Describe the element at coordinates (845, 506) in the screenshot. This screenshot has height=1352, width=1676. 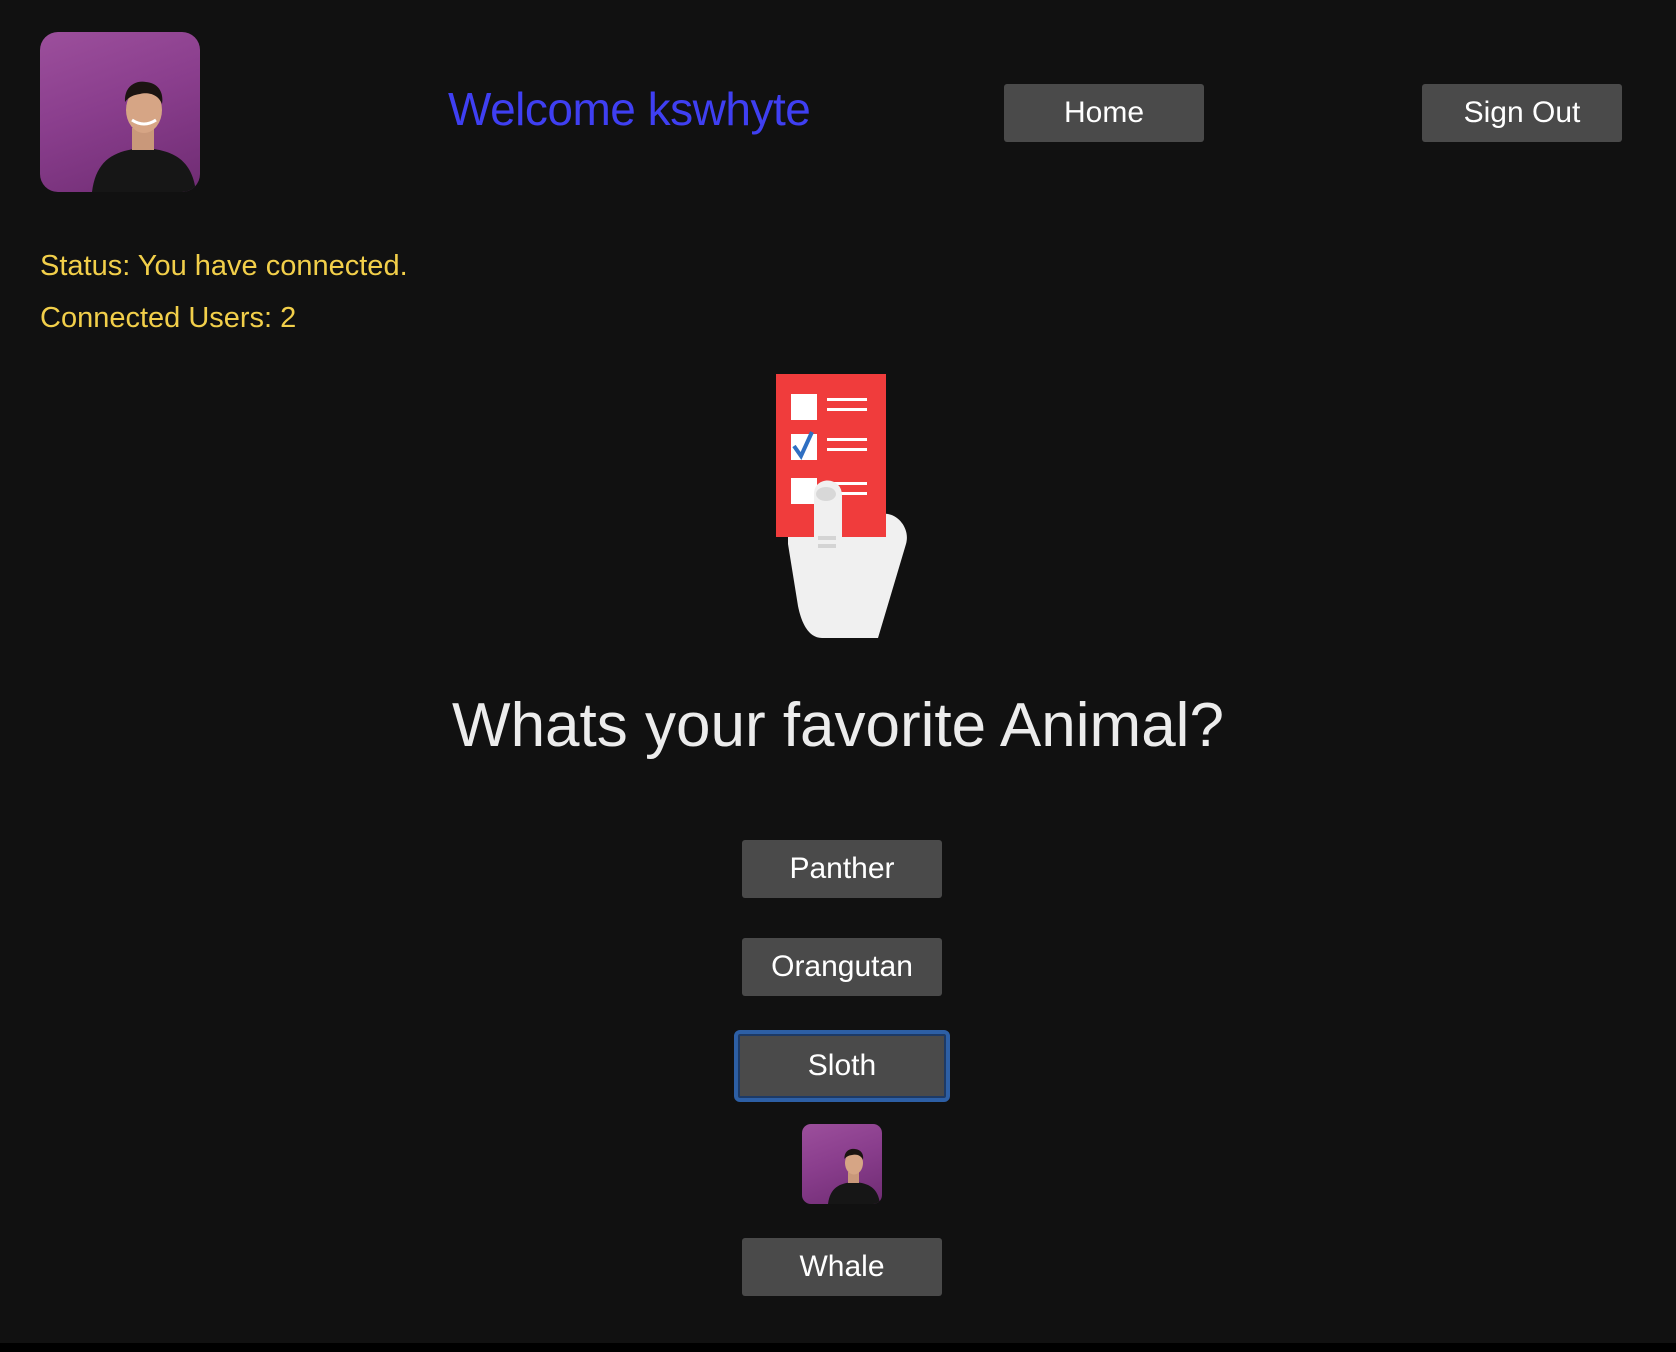
I see `ballot-hand-icon` at that location.